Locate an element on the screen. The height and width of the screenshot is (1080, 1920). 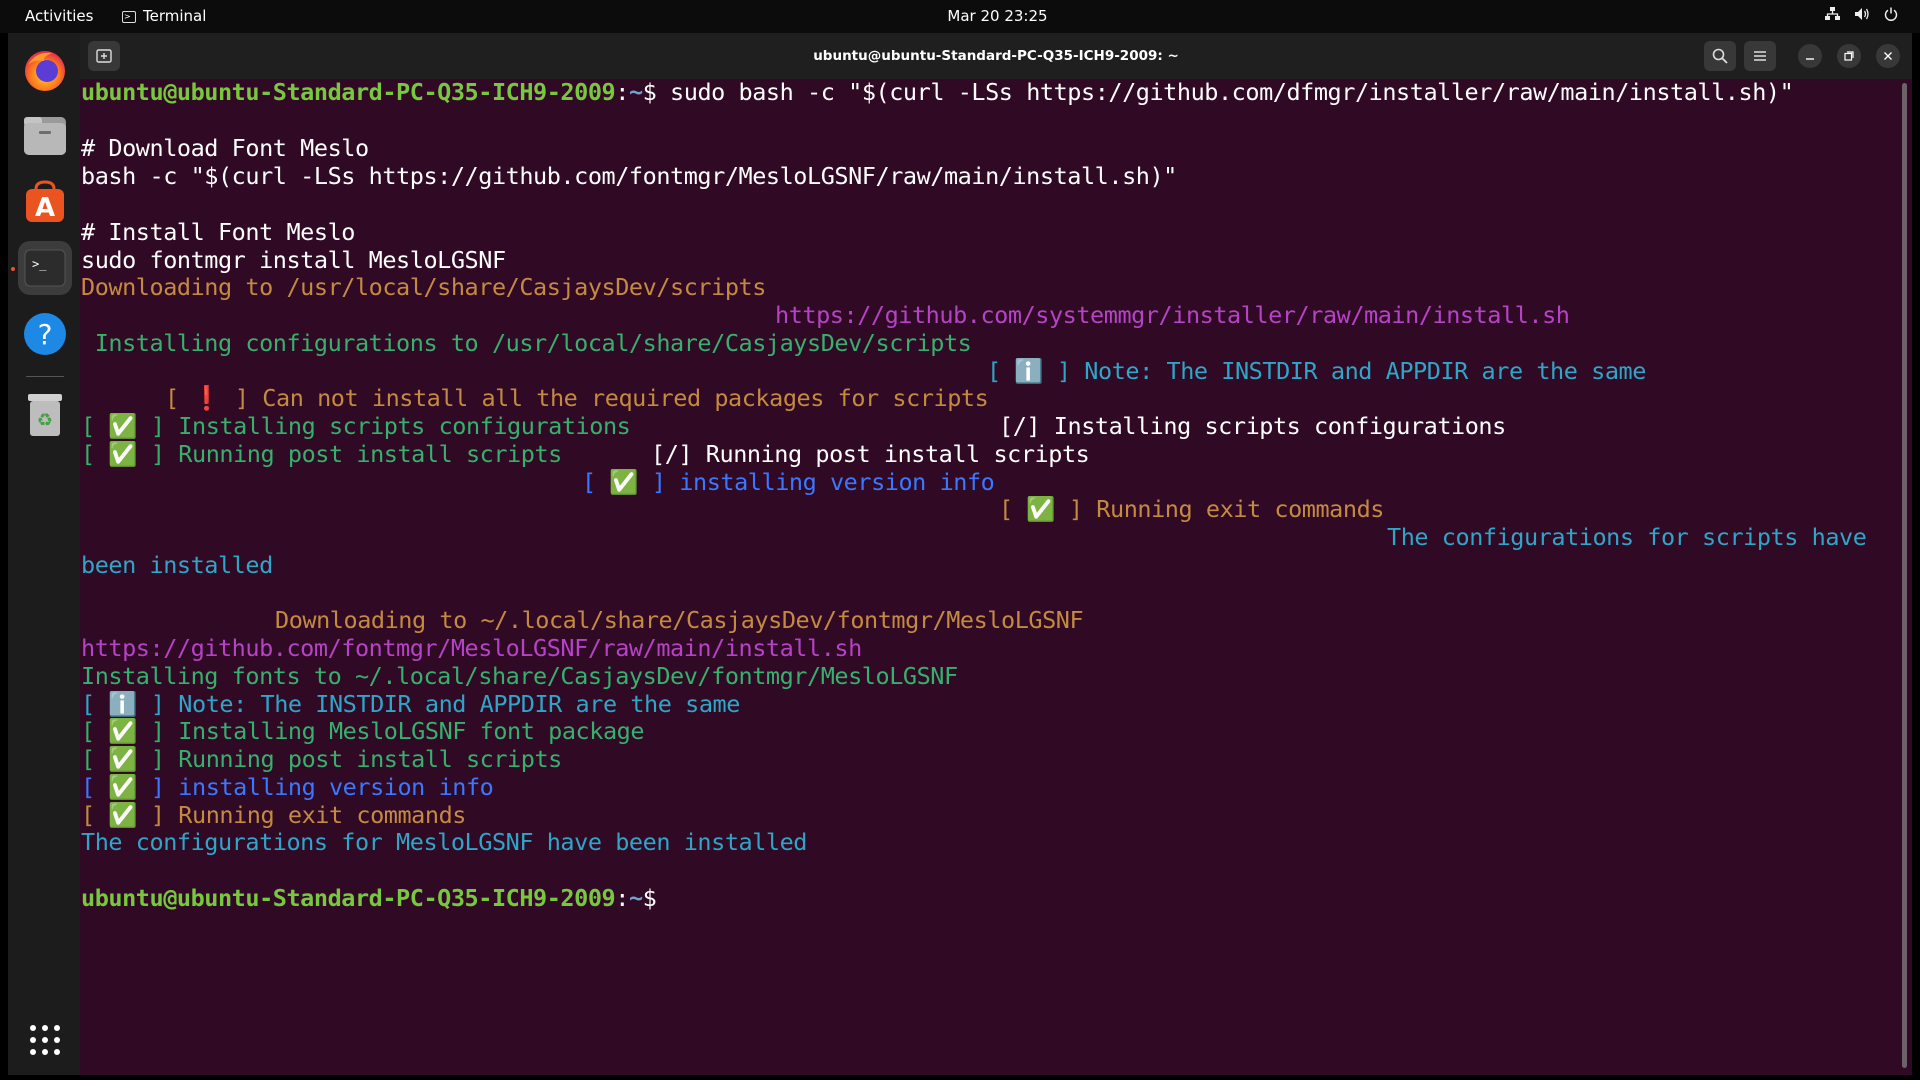
help-icon: ? is located at coordinates (45, 334).